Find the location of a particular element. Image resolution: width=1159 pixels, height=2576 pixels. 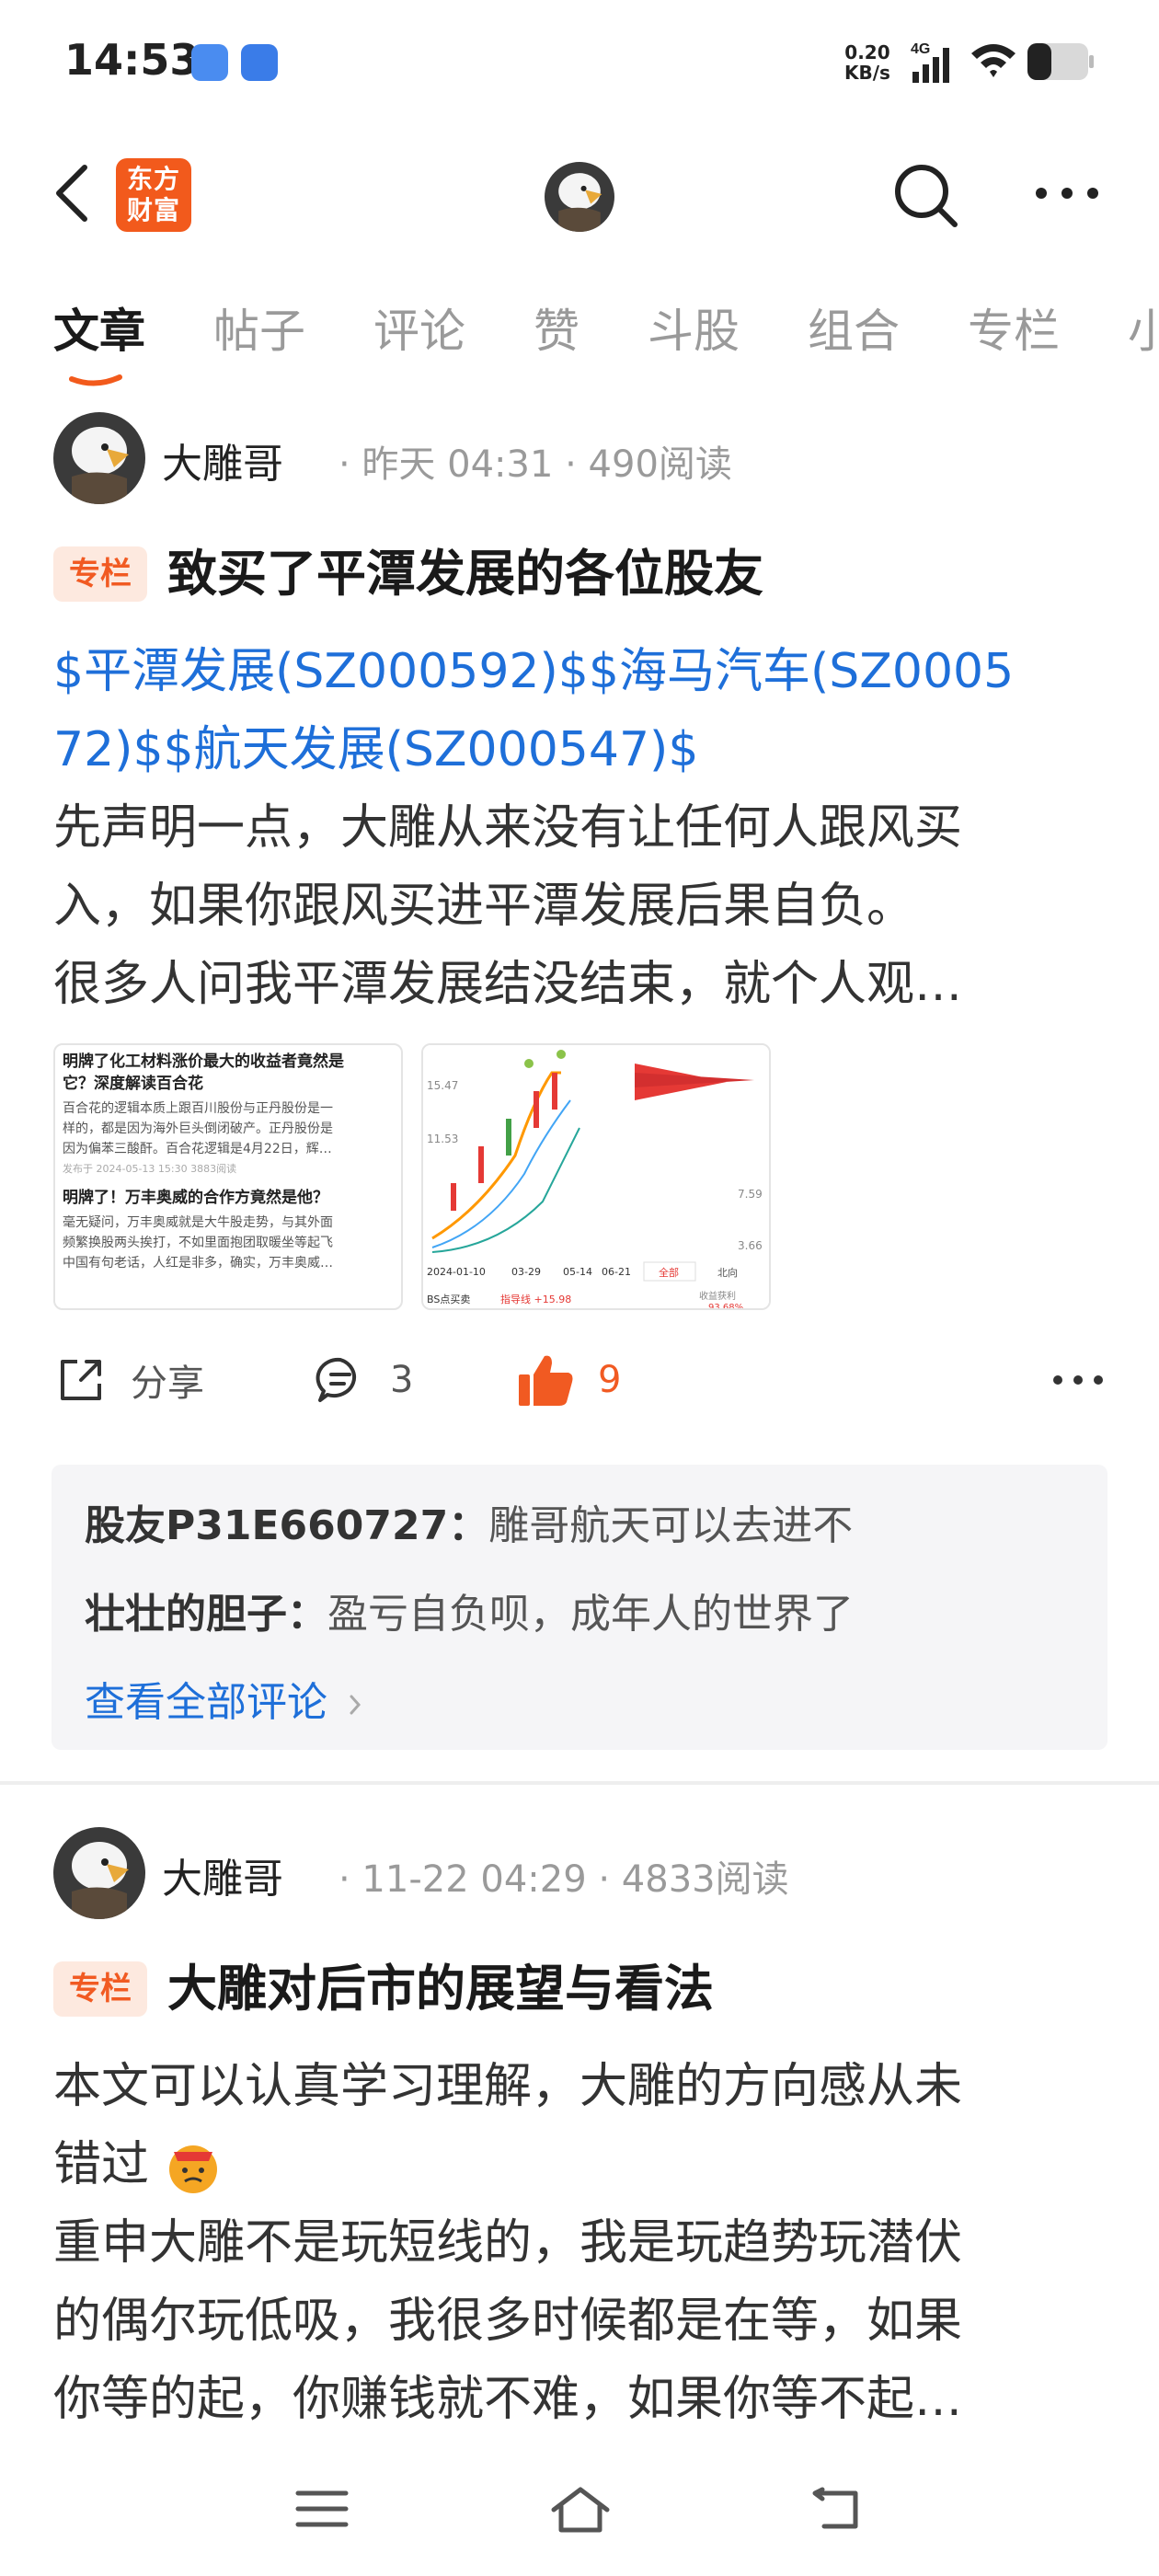

thumb-title-line: 明牌了化工材料涨价最大的收益者竟然是 is located at coordinates (203, 1061).